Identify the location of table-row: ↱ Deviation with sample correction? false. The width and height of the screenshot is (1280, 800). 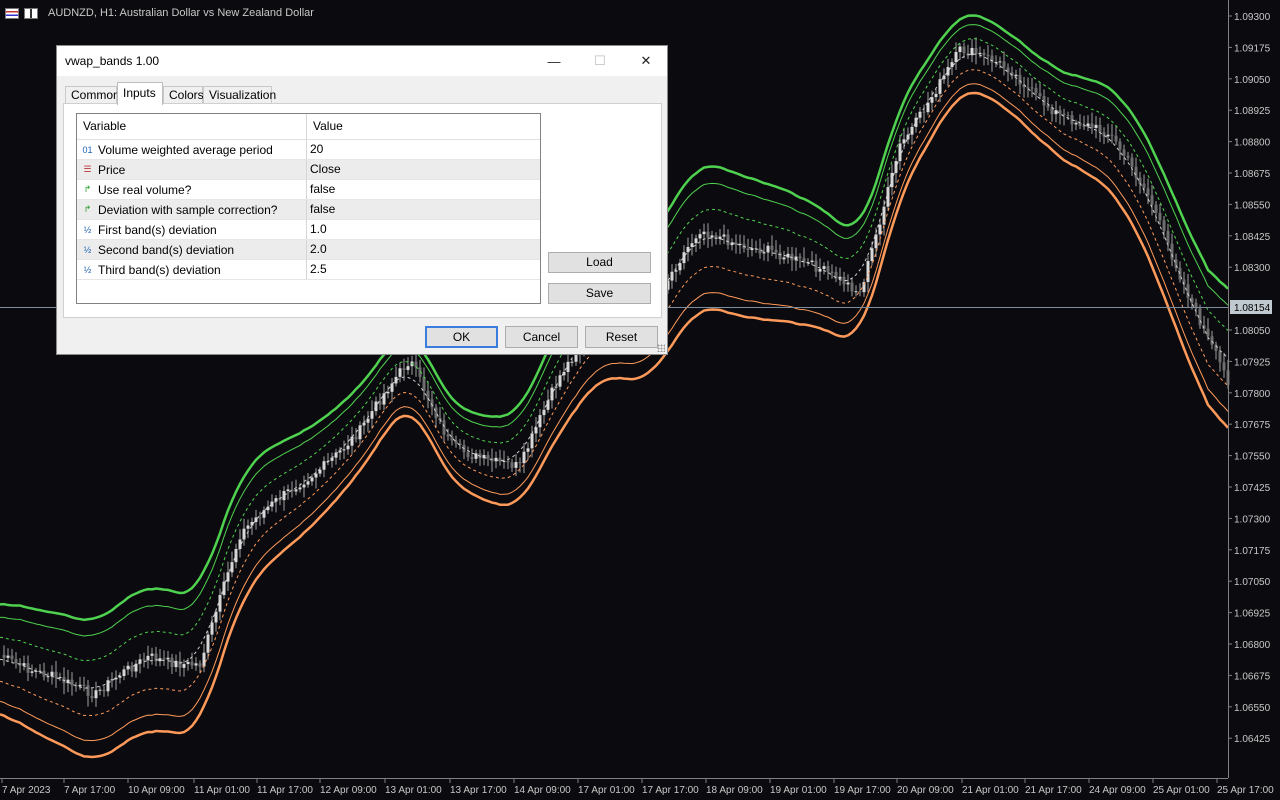
(308, 210).